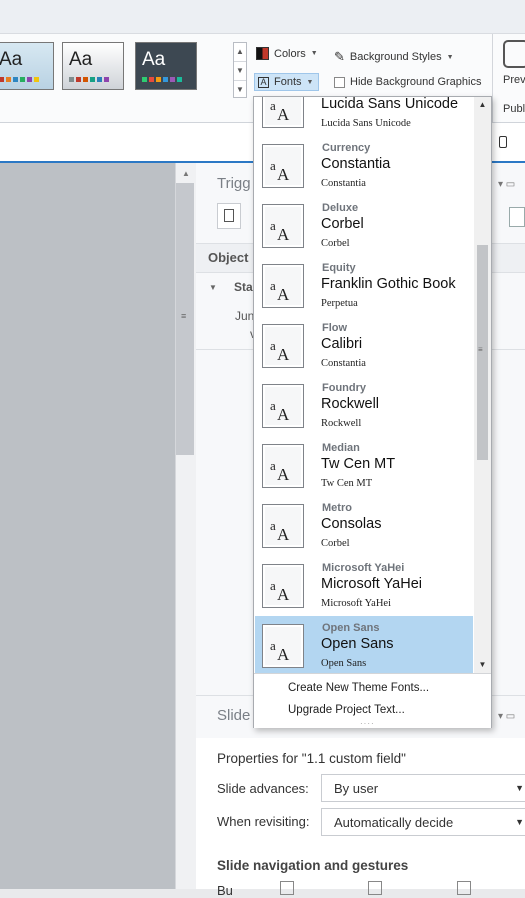 This screenshot has height=898, width=525. Describe the element at coordinates (347, 483) in the screenshot. I see `body-font-name: Tw Cen MT` at that location.